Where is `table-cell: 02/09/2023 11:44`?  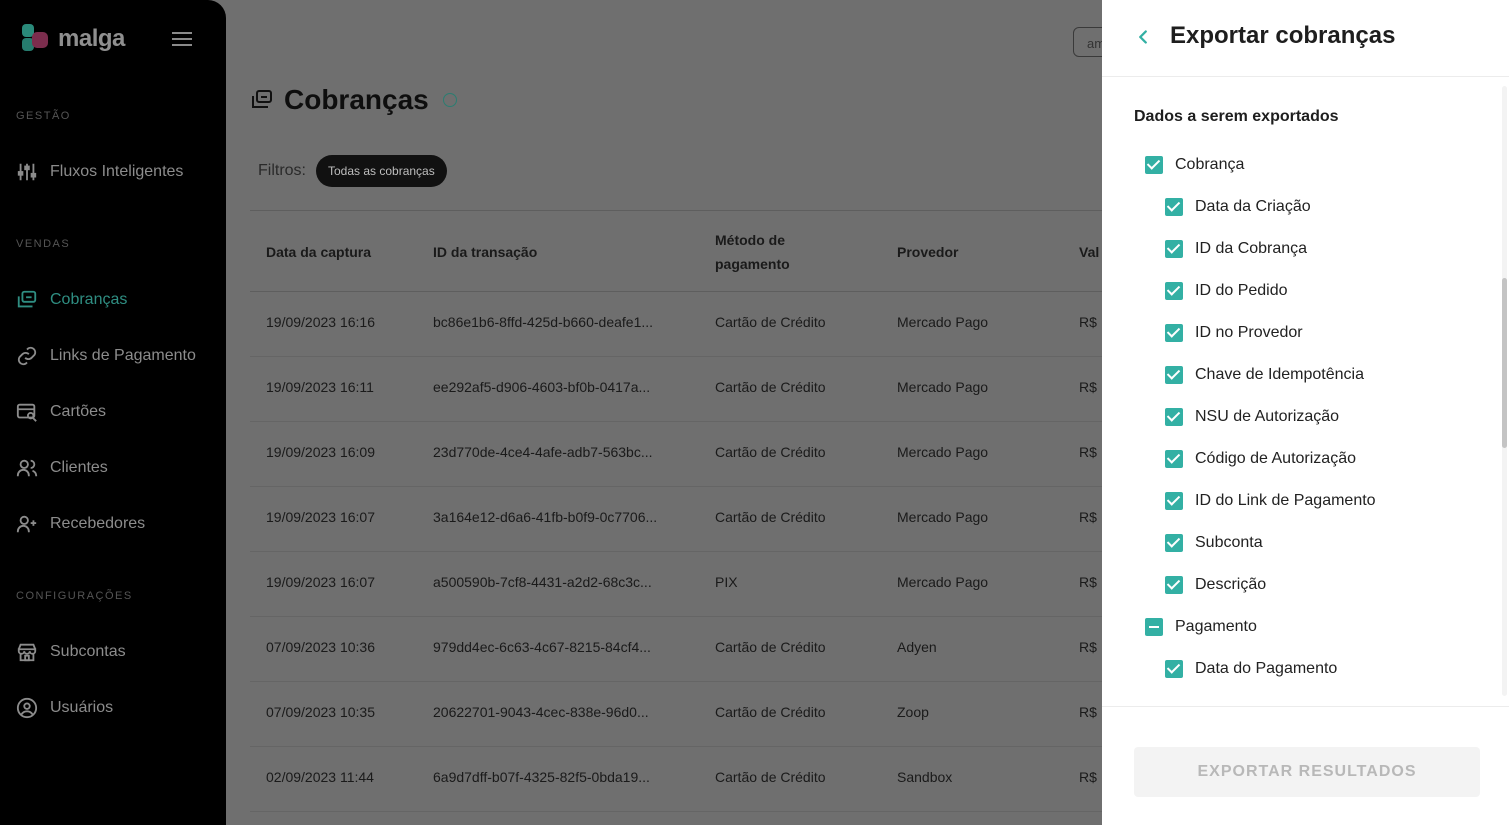 table-cell: 02/09/2023 11:44 is located at coordinates (320, 777).